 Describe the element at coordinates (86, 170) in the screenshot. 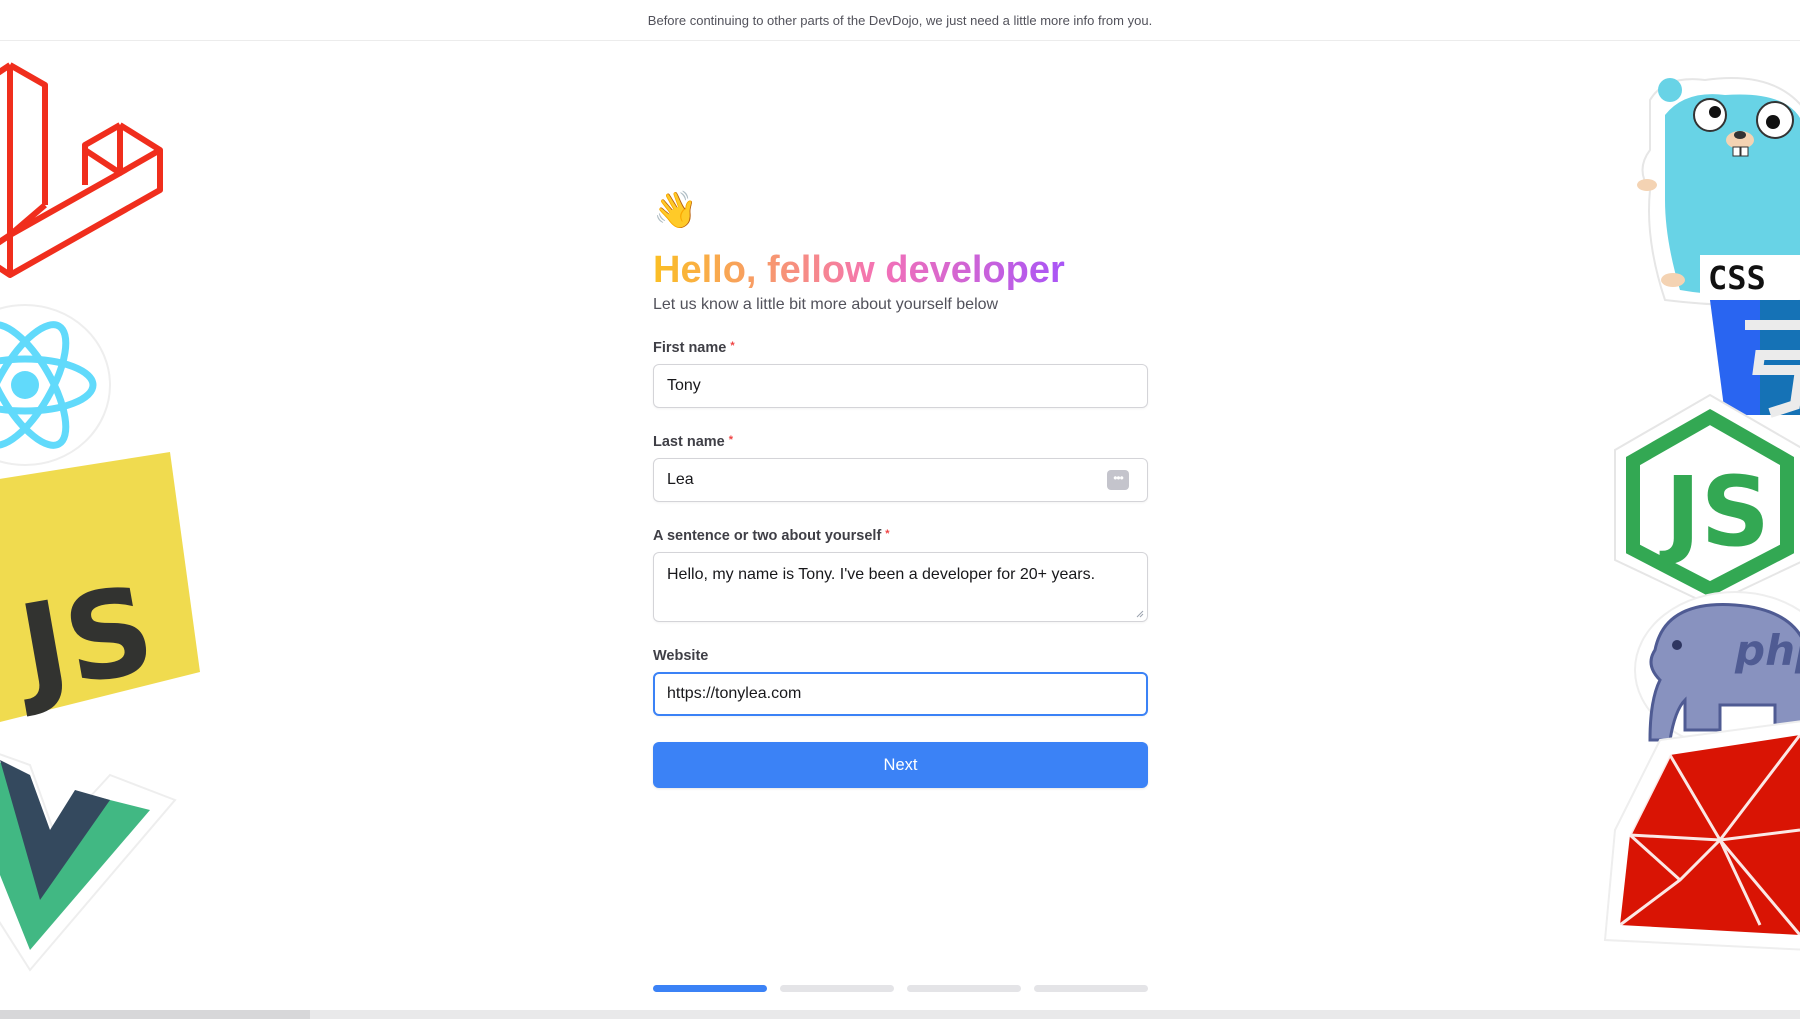

I see `laravel-logo` at that location.